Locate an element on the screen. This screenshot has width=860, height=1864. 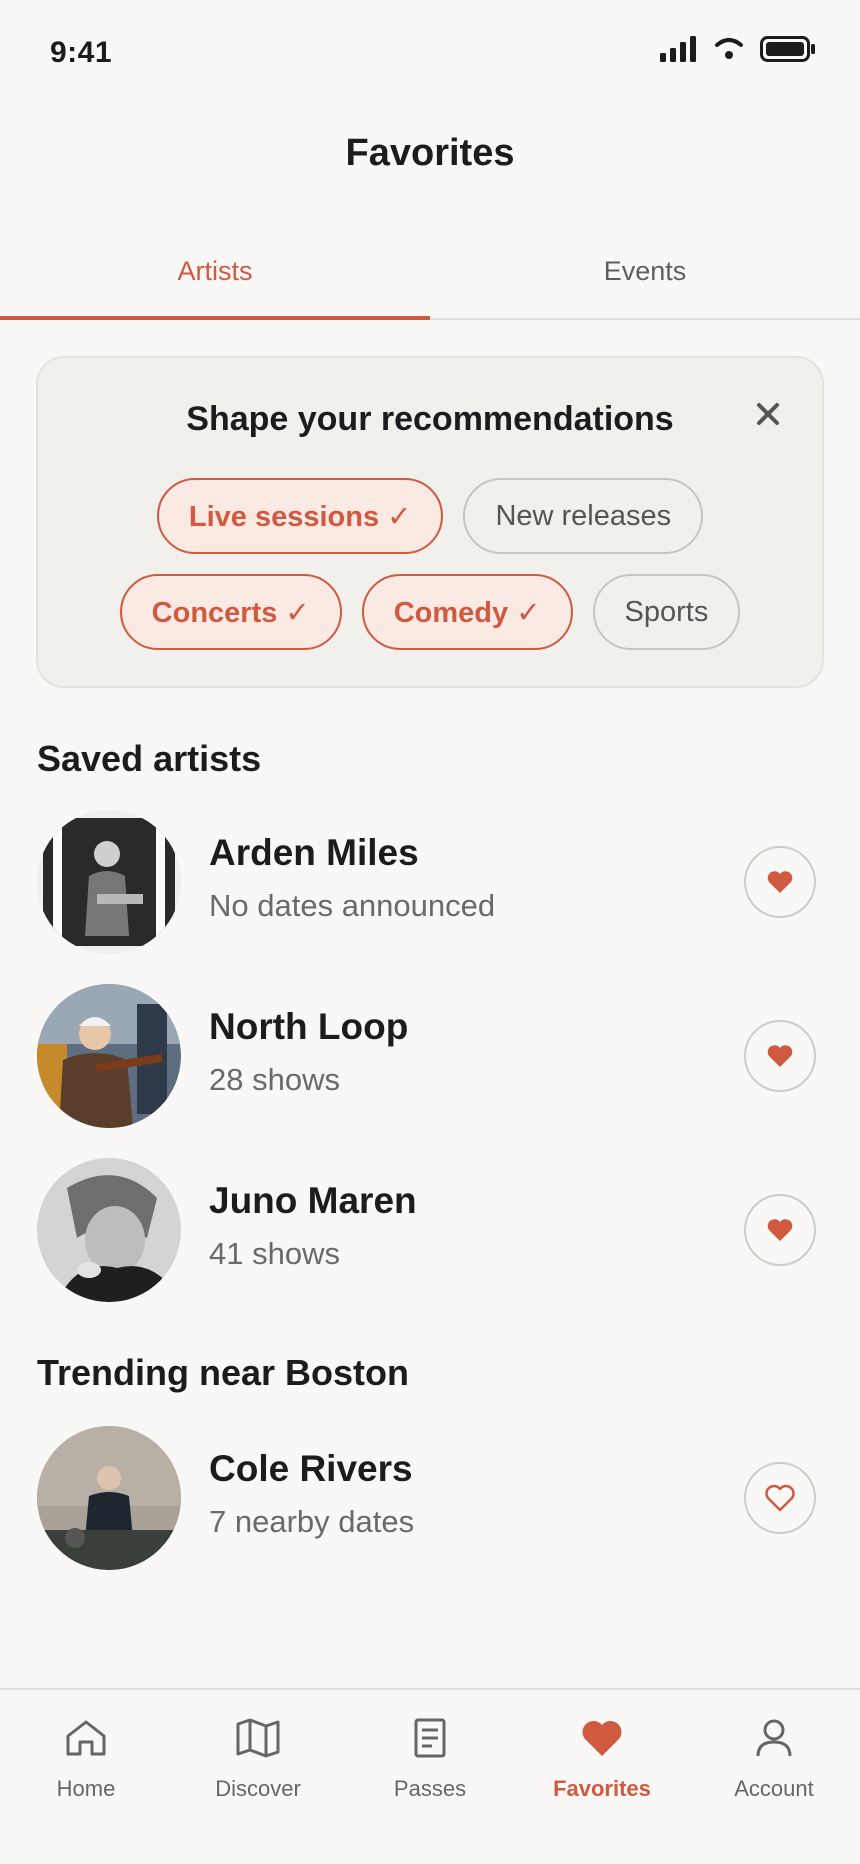
status-icons is located at coordinates (738, 49).